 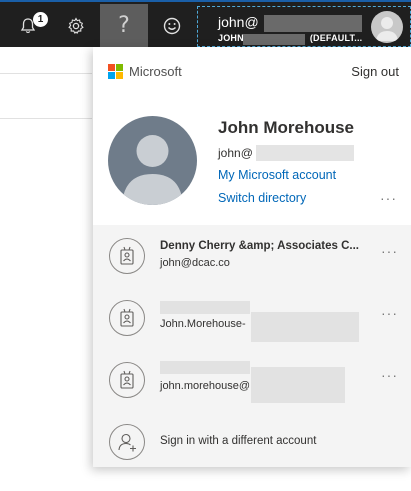 What do you see at coordinates (203, 324) in the screenshot?
I see `account-email: John.Morehouse-` at bounding box center [203, 324].